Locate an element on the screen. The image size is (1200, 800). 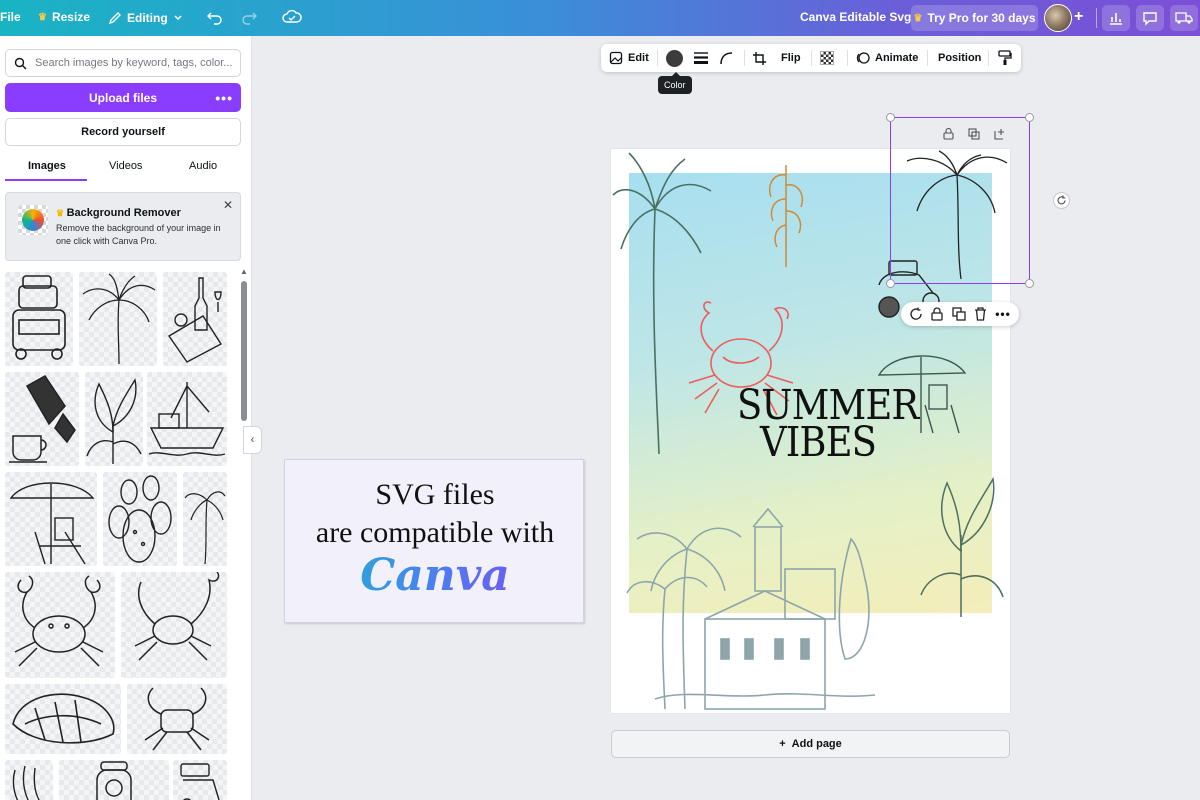
line-weight-icon is located at coordinates (701, 58).